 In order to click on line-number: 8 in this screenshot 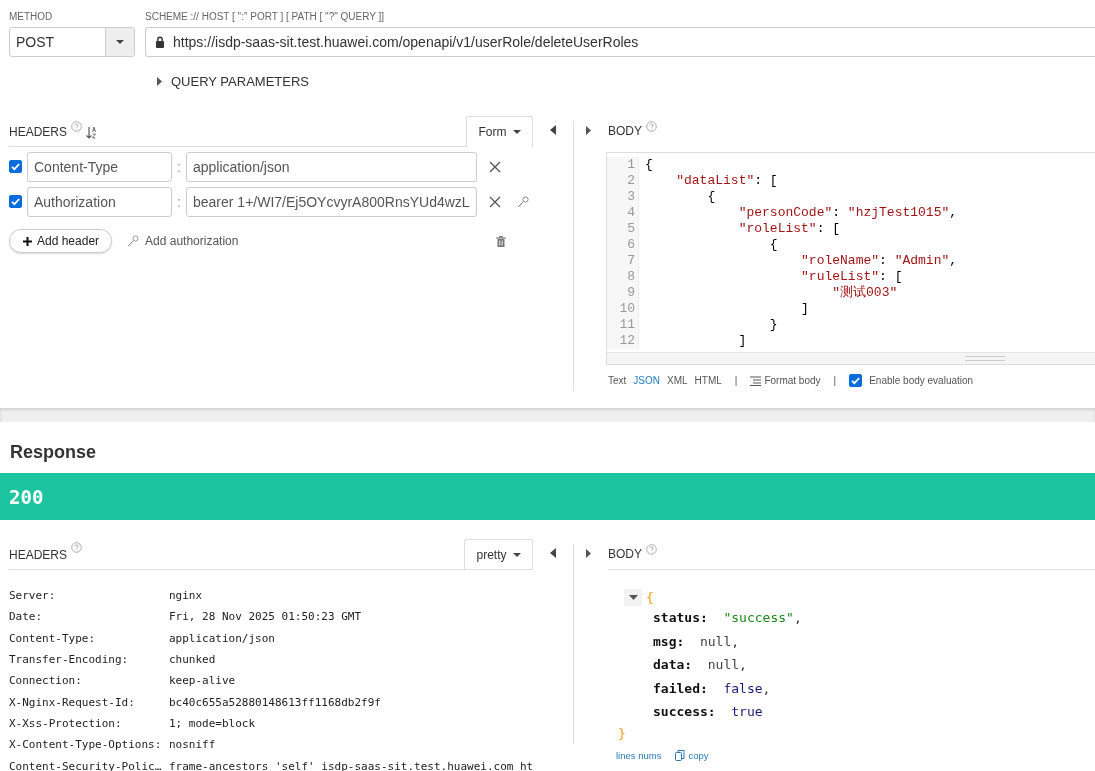, I will do `click(623, 277)`.